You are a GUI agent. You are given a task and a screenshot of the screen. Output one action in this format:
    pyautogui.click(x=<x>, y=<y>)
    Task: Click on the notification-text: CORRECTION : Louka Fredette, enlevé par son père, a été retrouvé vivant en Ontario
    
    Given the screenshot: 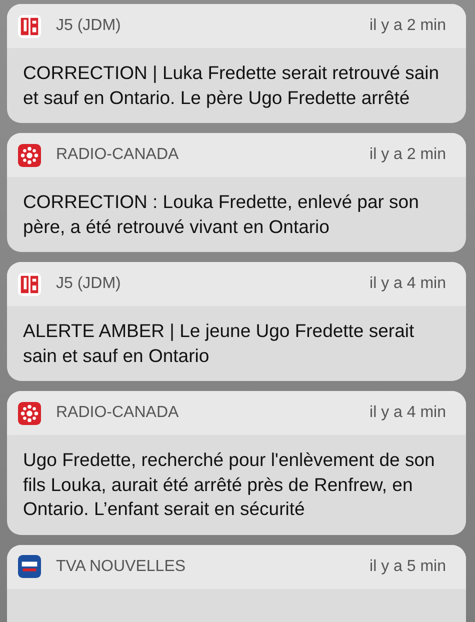 What is the action you would take?
    pyautogui.click(x=221, y=214)
    